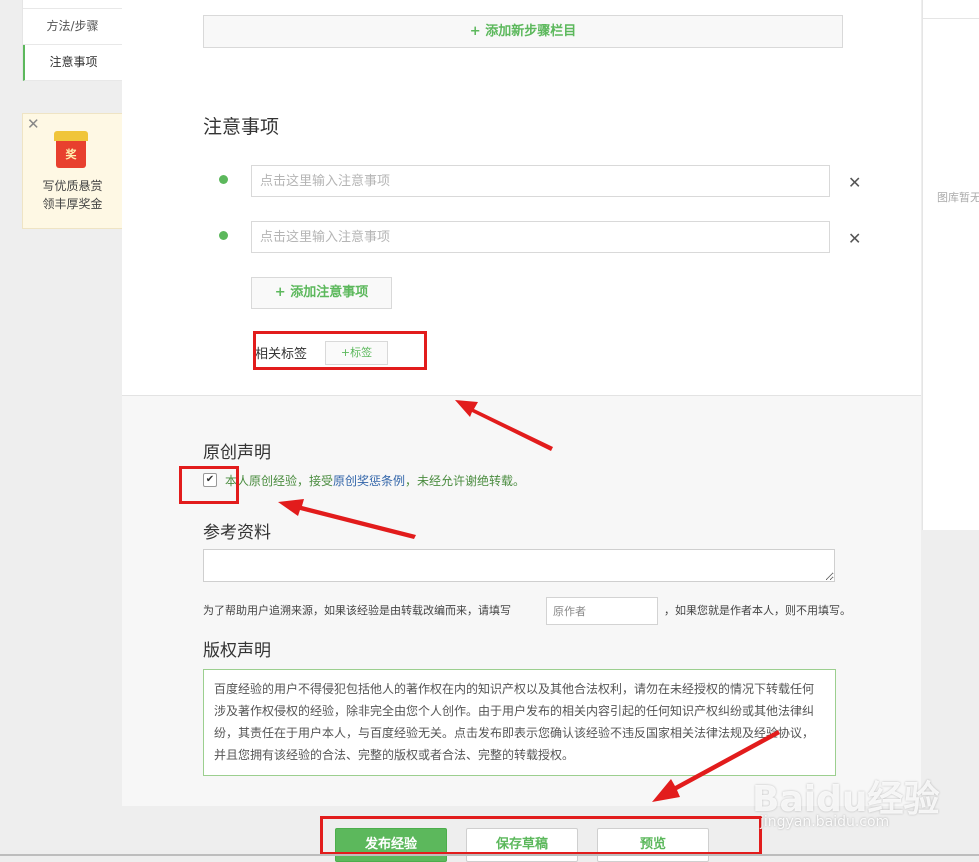 The width and height of the screenshot is (979, 862). Describe the element at coordinates (209, 485) in the screenshot. I see `annotation-box-checkbox` at that location.